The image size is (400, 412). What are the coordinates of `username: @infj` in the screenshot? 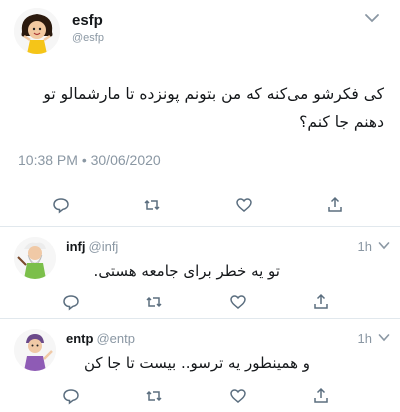 It's located at (104, 246).